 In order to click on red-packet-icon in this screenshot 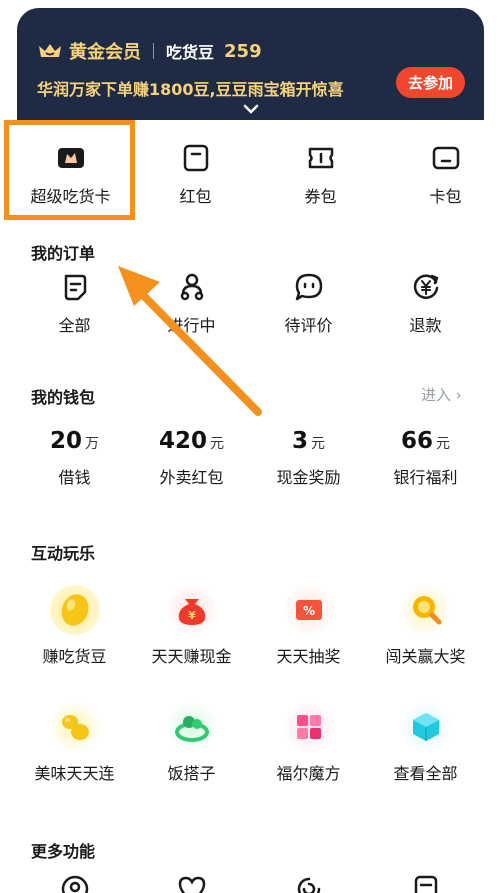, I will do `click(195, 158)`.